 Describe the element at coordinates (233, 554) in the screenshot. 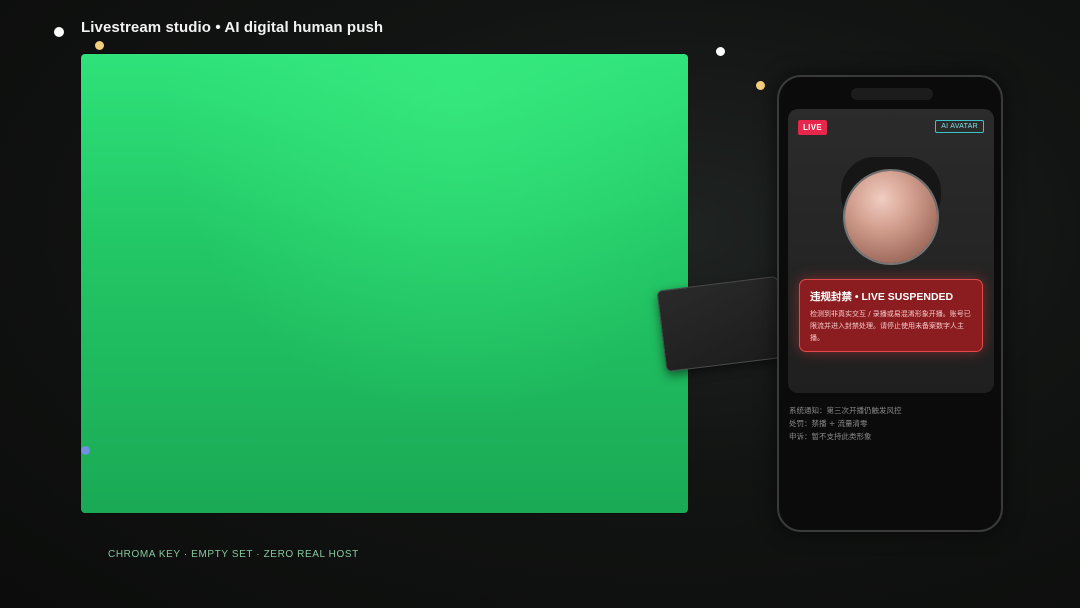

I see `stage-caption: CHROMA KEY · EMPTY SET · ZERO REAL HOST` at that location.